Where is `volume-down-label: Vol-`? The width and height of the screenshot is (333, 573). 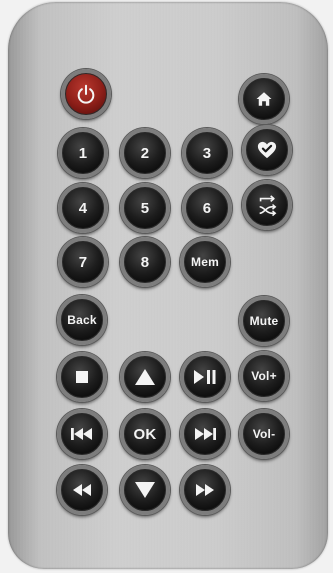 volume-down-label: Vol- is located at coordinates (264, 434).